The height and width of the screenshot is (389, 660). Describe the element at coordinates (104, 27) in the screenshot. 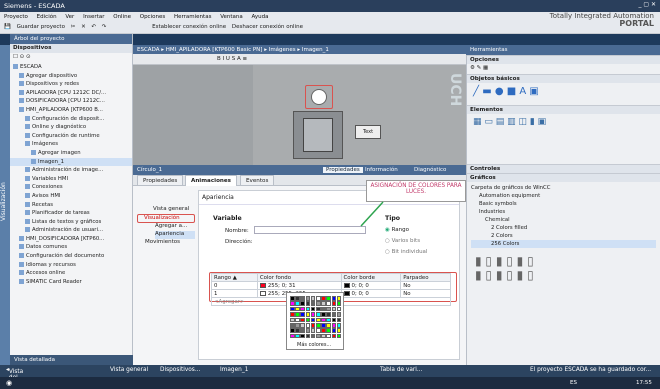

I see `redo-icon: ↷` at that location.